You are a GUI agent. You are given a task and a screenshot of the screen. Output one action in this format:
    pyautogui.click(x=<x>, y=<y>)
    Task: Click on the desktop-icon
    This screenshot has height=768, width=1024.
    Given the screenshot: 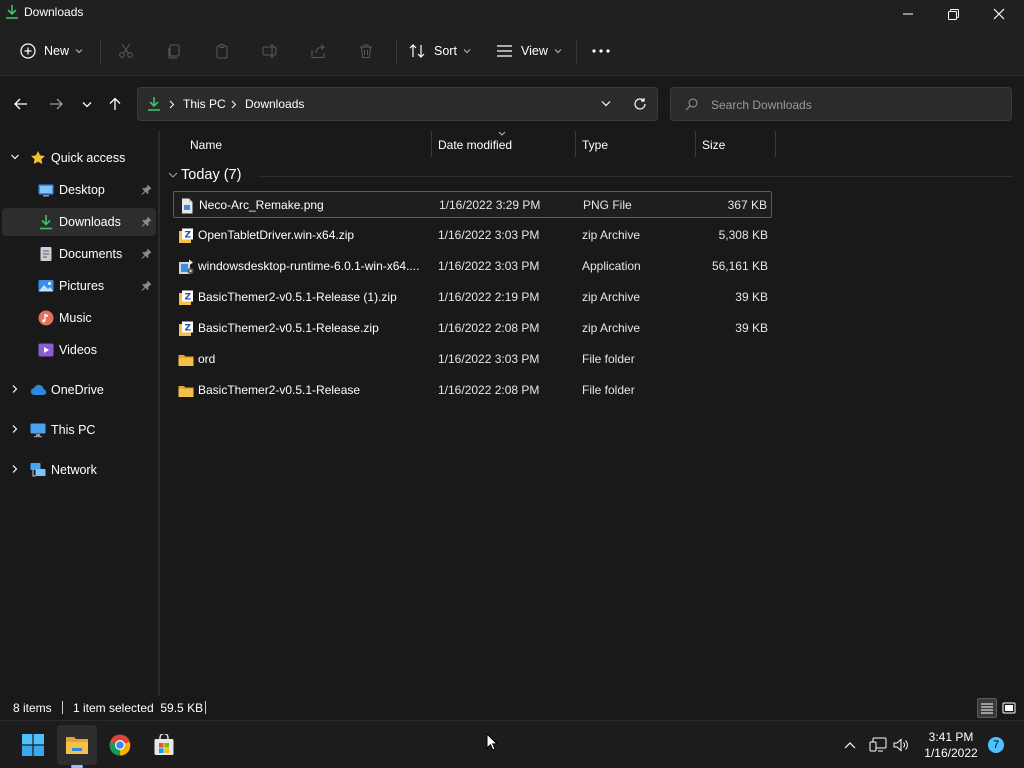 What is the action you would take?
    pyautogui.click(x=46, y=190)
    